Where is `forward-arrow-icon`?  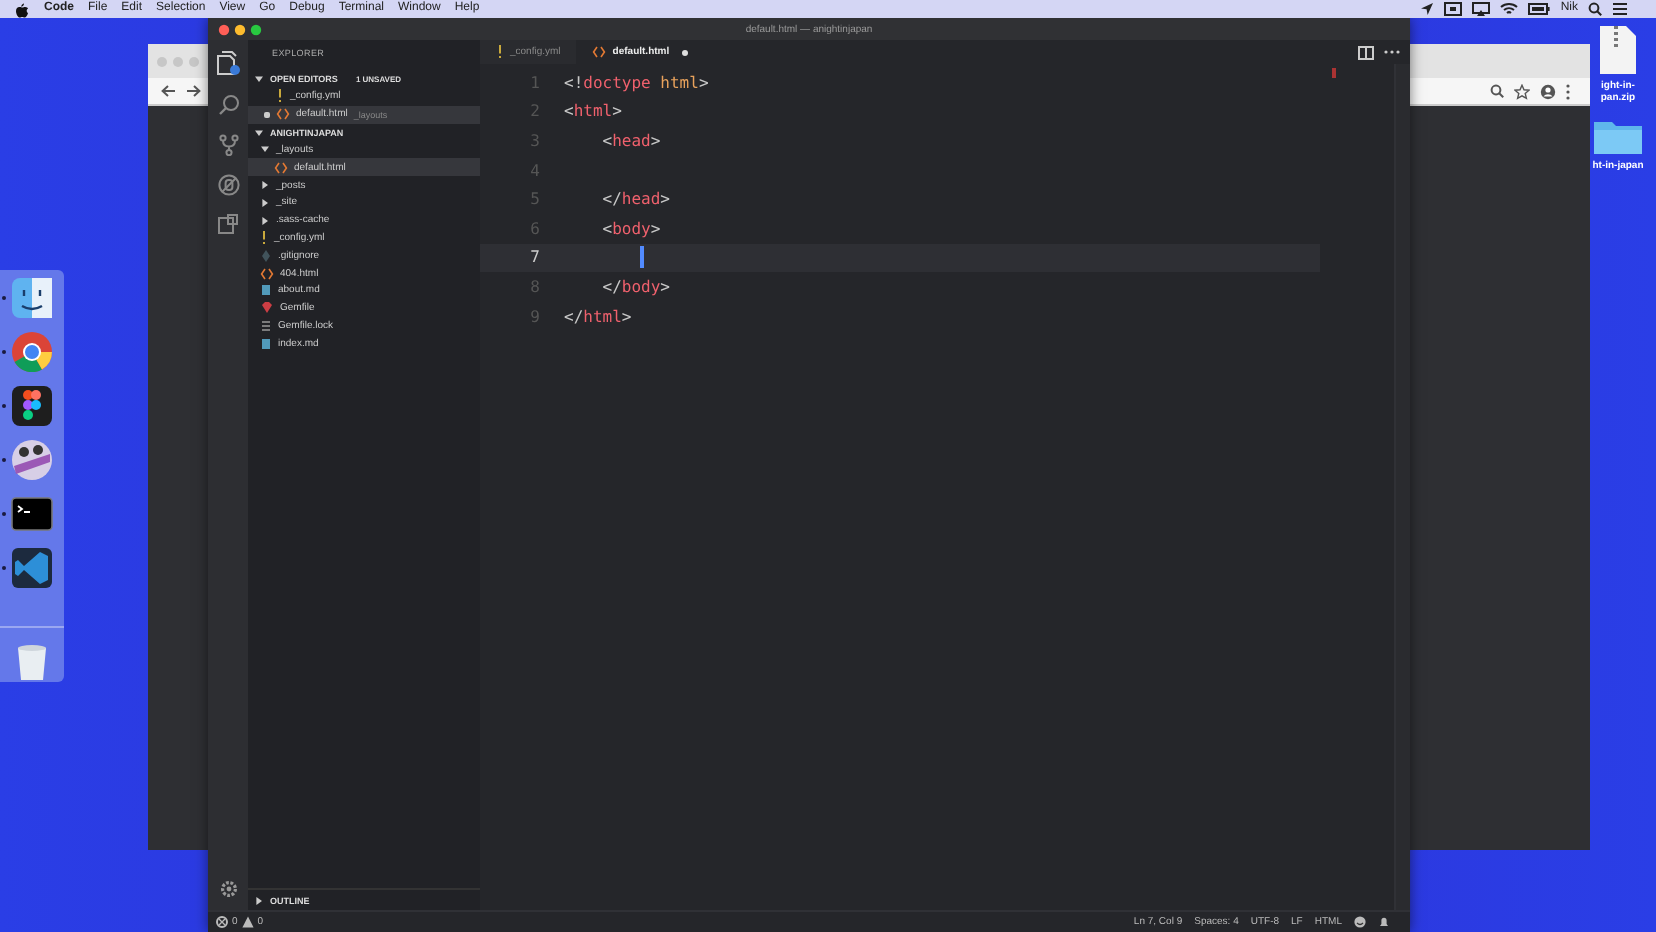 forward-arrow-icon is located at coordinates (194, 91).